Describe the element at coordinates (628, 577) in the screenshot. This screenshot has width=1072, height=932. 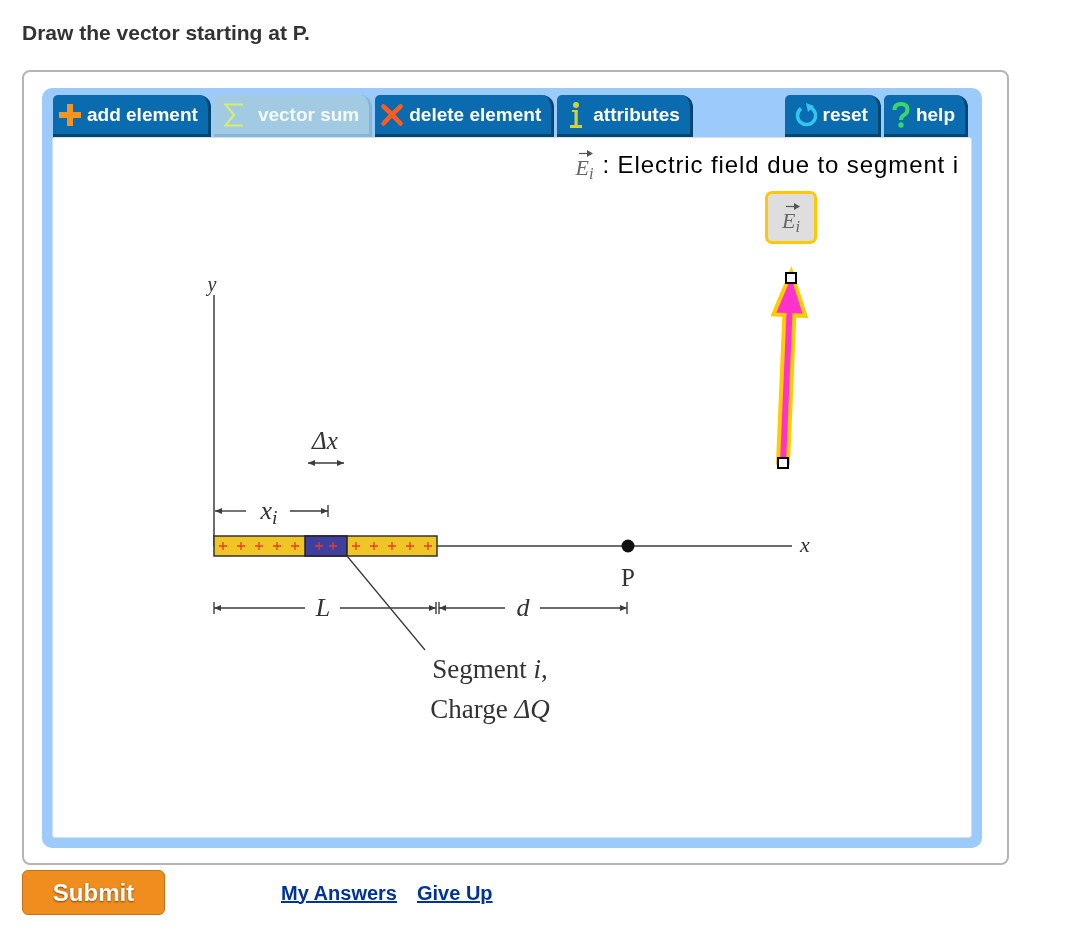
I see `point-label: P` at that location.